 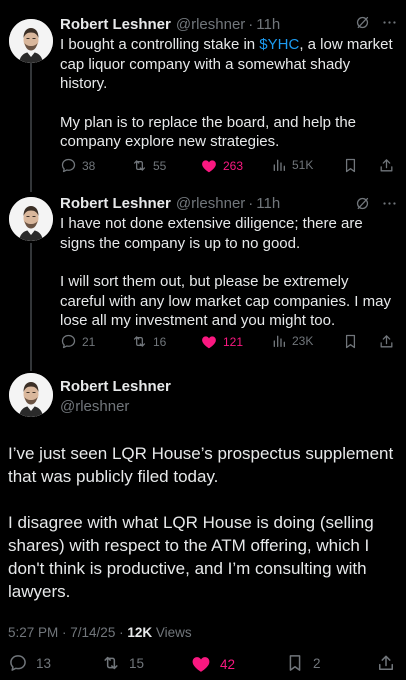 I want to click on tweet-metadata: 5:27 PM · 7/14/25 · 12K Views, so click(x=100, y=632).